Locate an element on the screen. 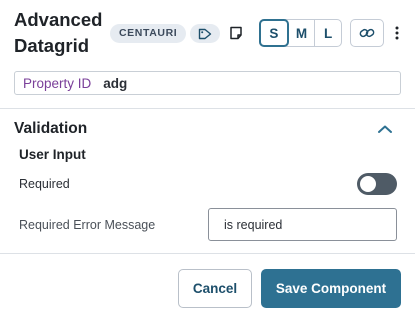 This screenshot has height=318, width=415. save-component-button: Save Component is located at coordinates (331, 288).